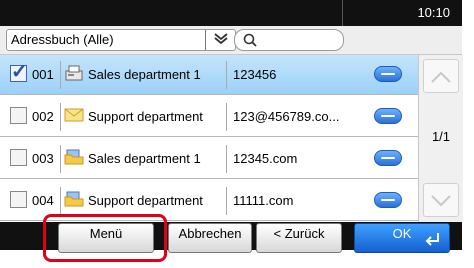 The image size is (474, 268). Describe the element at coordinates (105, 238) in the screenshot. I see `highlight-frame` at that location.